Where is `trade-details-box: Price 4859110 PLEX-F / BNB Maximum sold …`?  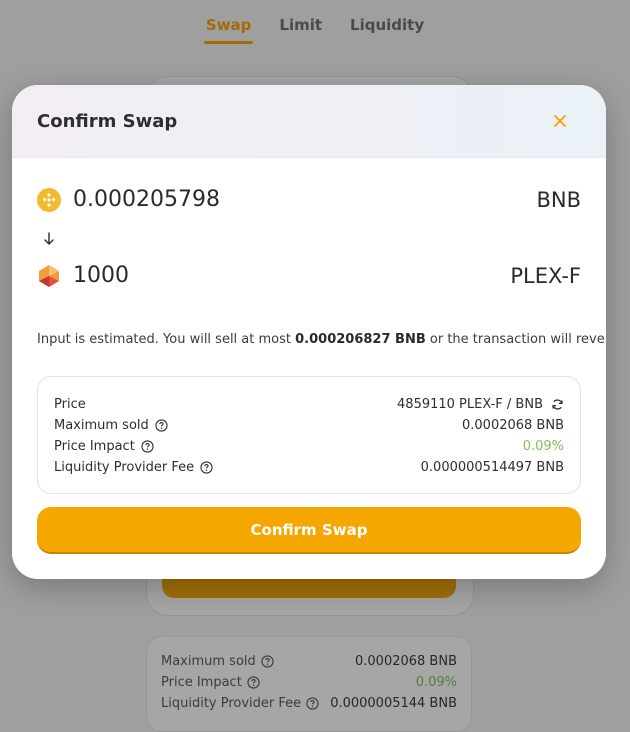
trade-details-box: Price 4859110 PLEX-F / BNB Maximum sold … is located at coordinates (309, 435).